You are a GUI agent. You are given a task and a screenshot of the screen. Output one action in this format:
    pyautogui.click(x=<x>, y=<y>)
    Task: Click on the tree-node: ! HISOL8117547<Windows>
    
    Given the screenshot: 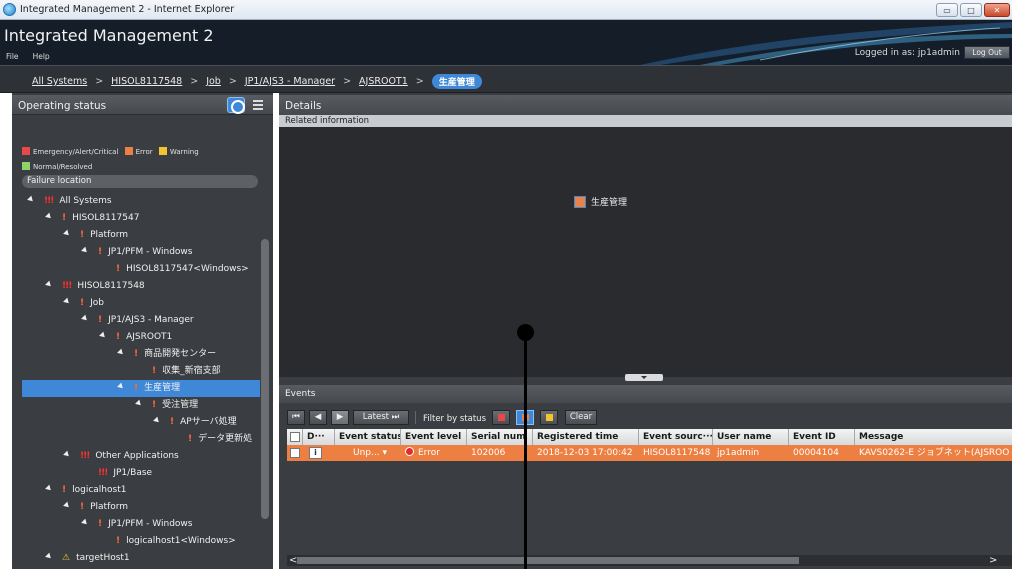 What is the action you would take?
    pyautogui.click(x=141, y=269)
    